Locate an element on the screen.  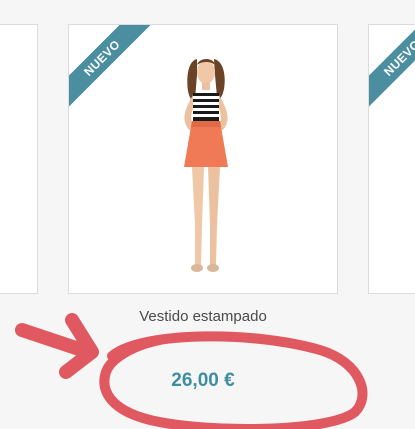
product-card-right: NUEVO is located at coordinates (391, 159).